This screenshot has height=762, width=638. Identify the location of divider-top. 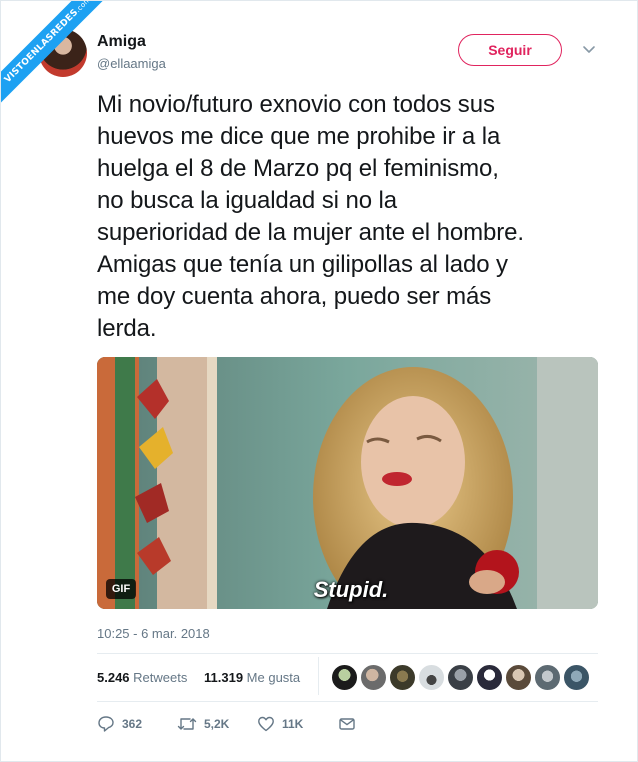
(347, 653).